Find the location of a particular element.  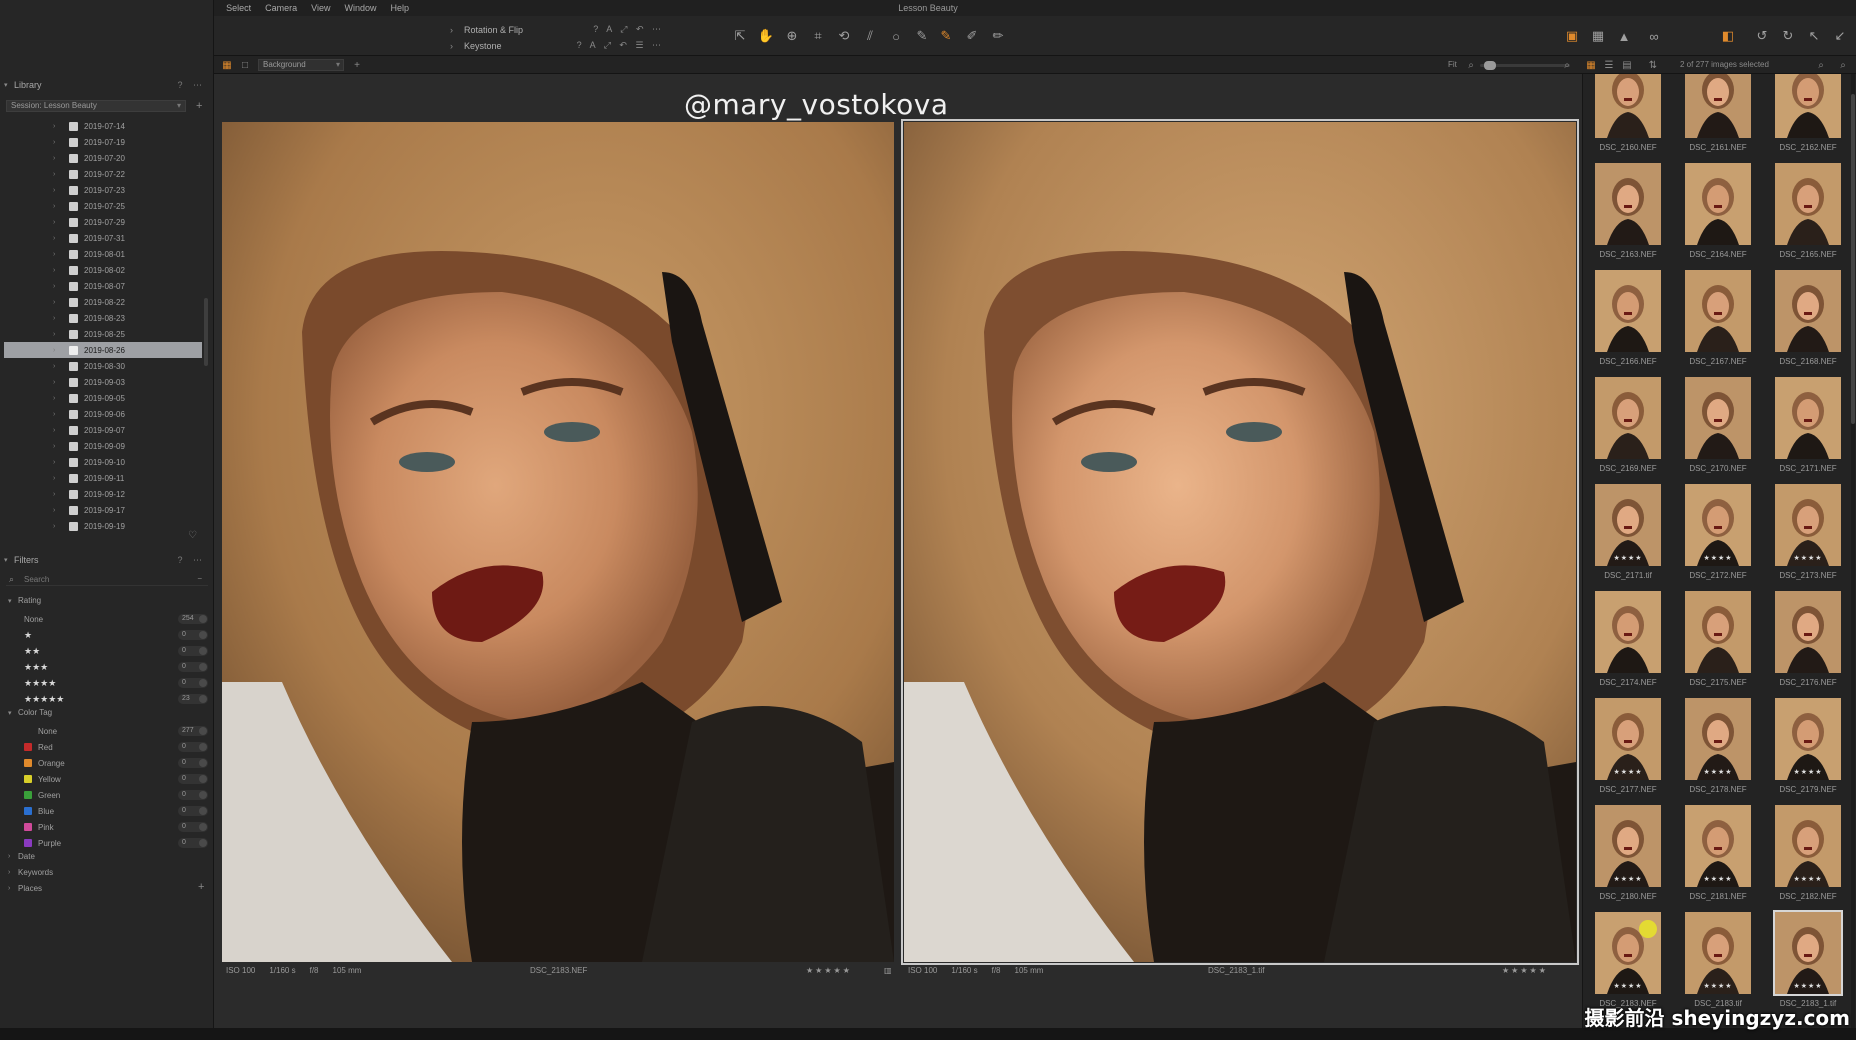

add-collection-icon: + is located at coordinates (199, 106).